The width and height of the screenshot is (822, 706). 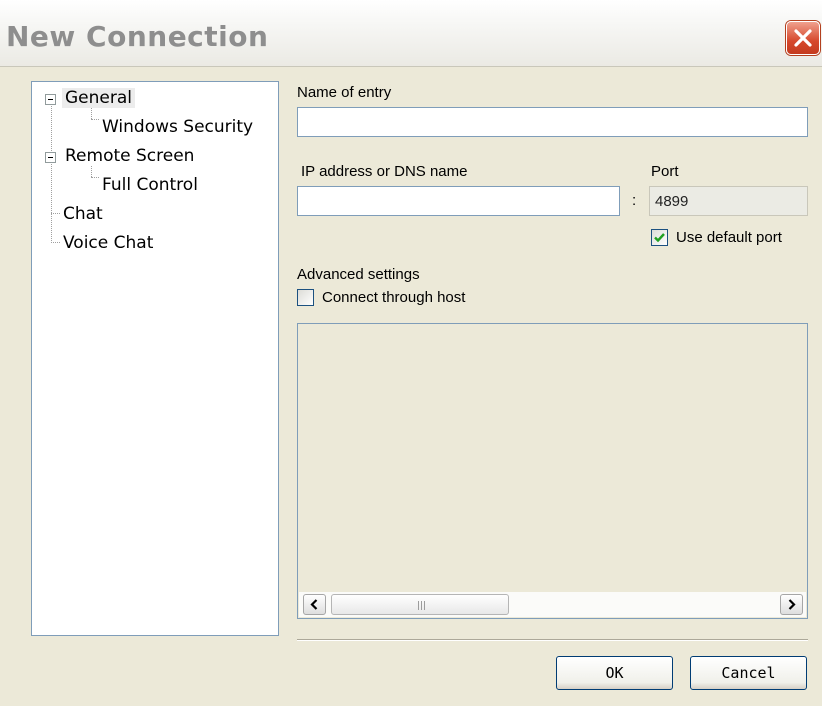 I want to click on scroll-left-button, so click(x=314, y=604).